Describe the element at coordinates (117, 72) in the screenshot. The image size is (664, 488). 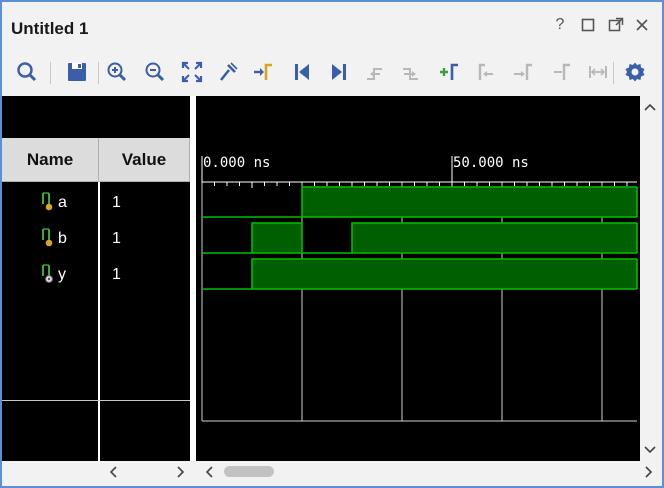
I see `zoom-in-icon` at that location.